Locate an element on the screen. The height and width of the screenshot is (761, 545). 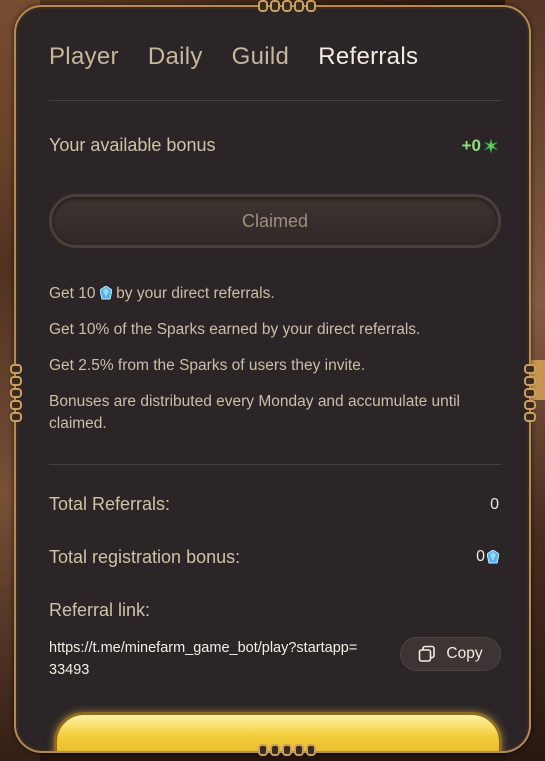
chain-ornament-bottom is located at coordinates (287, 750).